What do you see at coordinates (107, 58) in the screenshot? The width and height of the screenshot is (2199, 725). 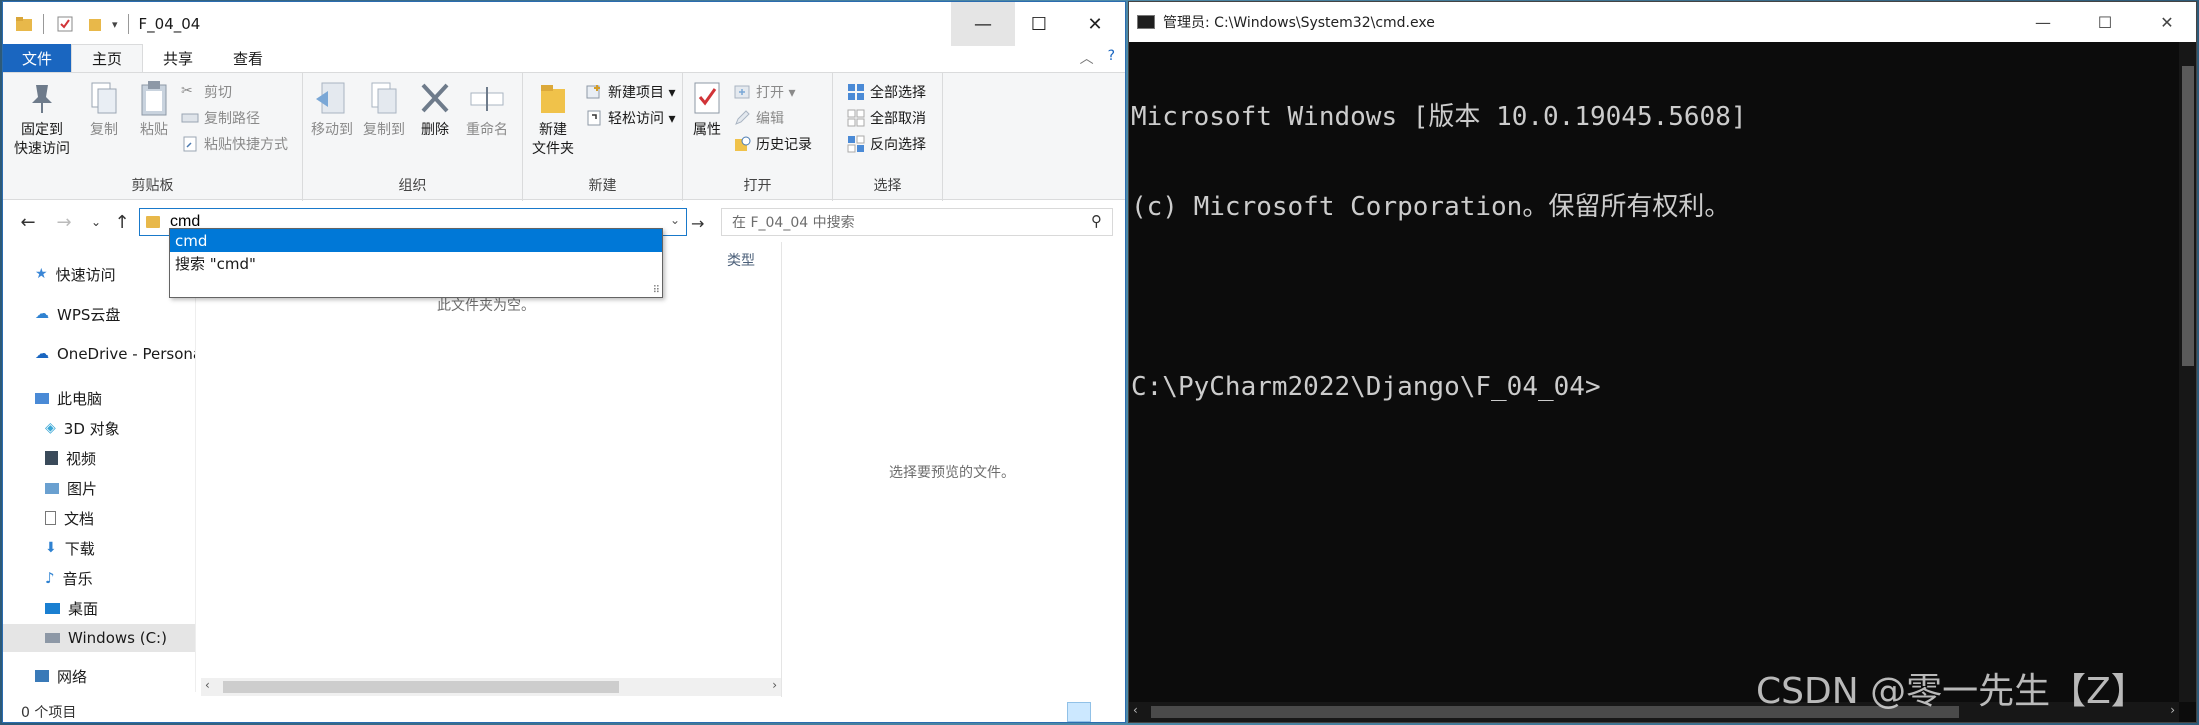 I see `tab-home: 主页` at bounding box center [107, 58].